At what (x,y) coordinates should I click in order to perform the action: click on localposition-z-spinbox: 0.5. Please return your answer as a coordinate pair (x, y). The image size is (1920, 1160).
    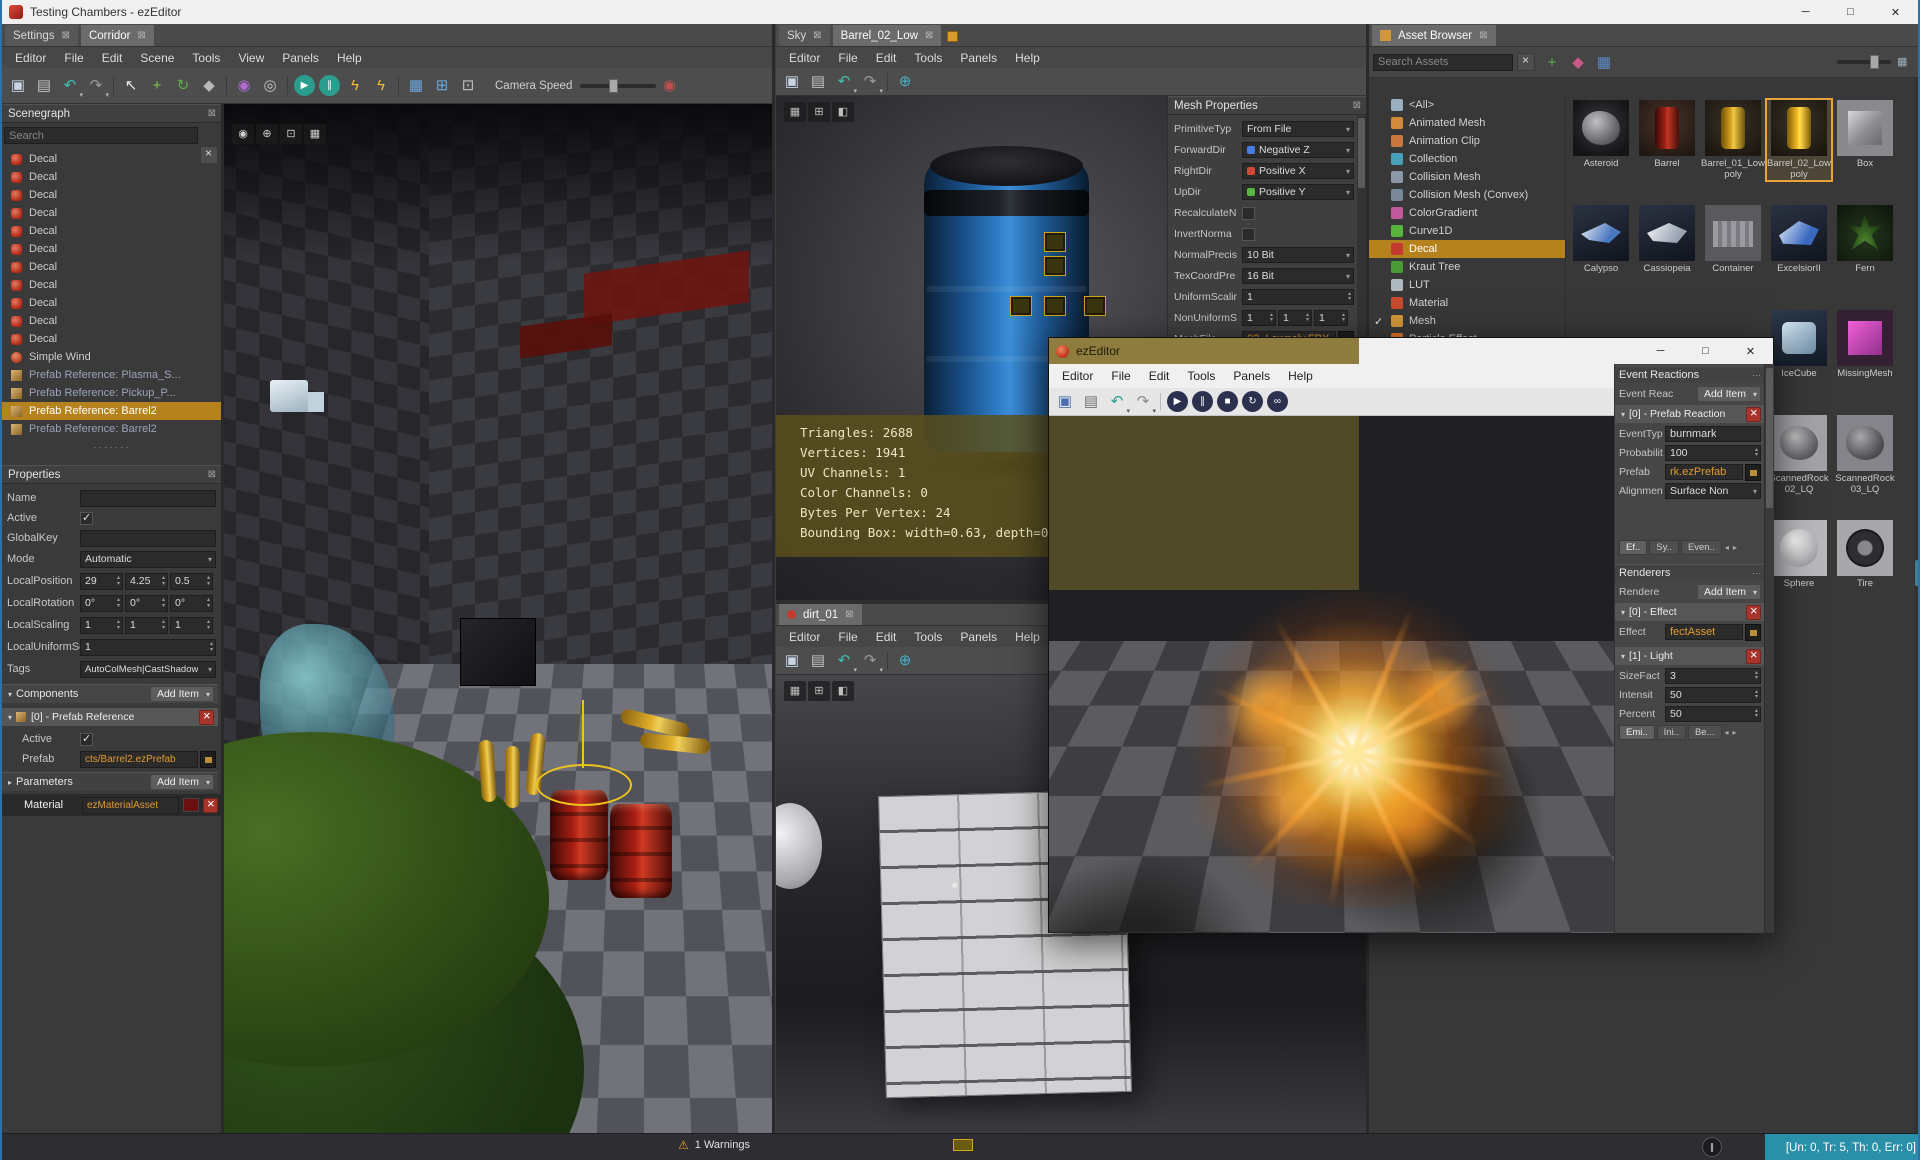
    Looking at the image, I should click on (191, 581).